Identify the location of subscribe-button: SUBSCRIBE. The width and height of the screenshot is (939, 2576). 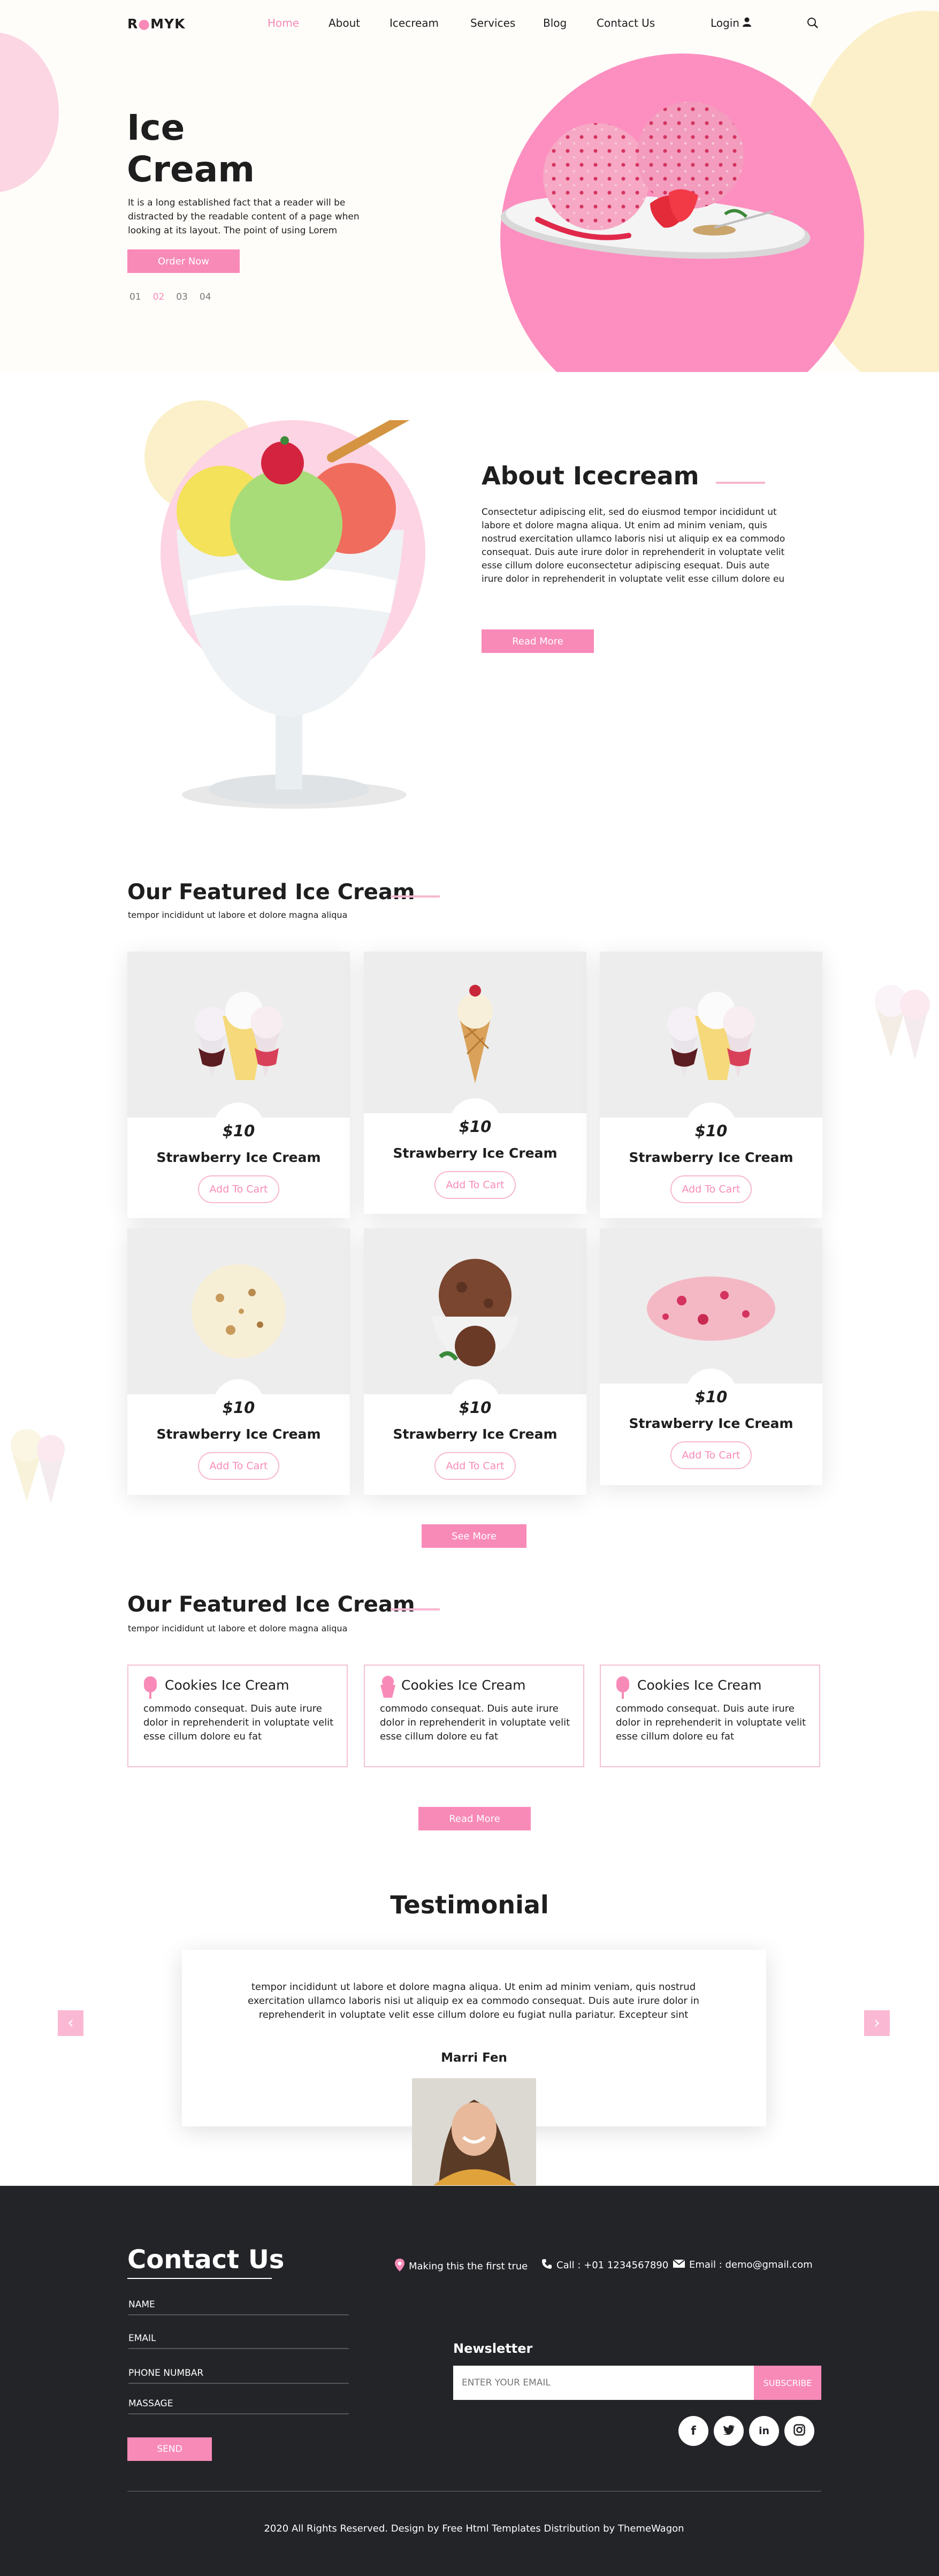
(787, 2383).